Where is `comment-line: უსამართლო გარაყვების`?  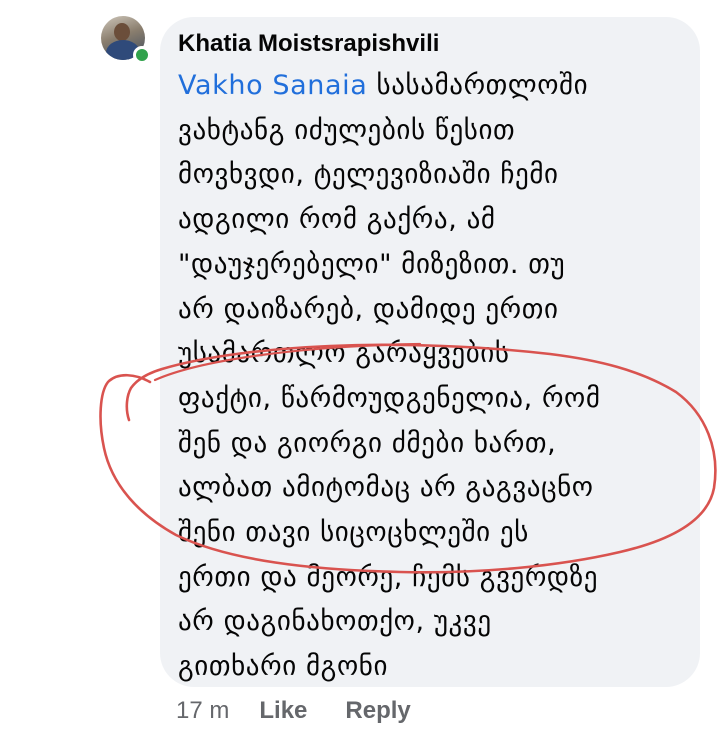
comment-line: უსამართლო გარაყვების is located at coordinates (344, 354).